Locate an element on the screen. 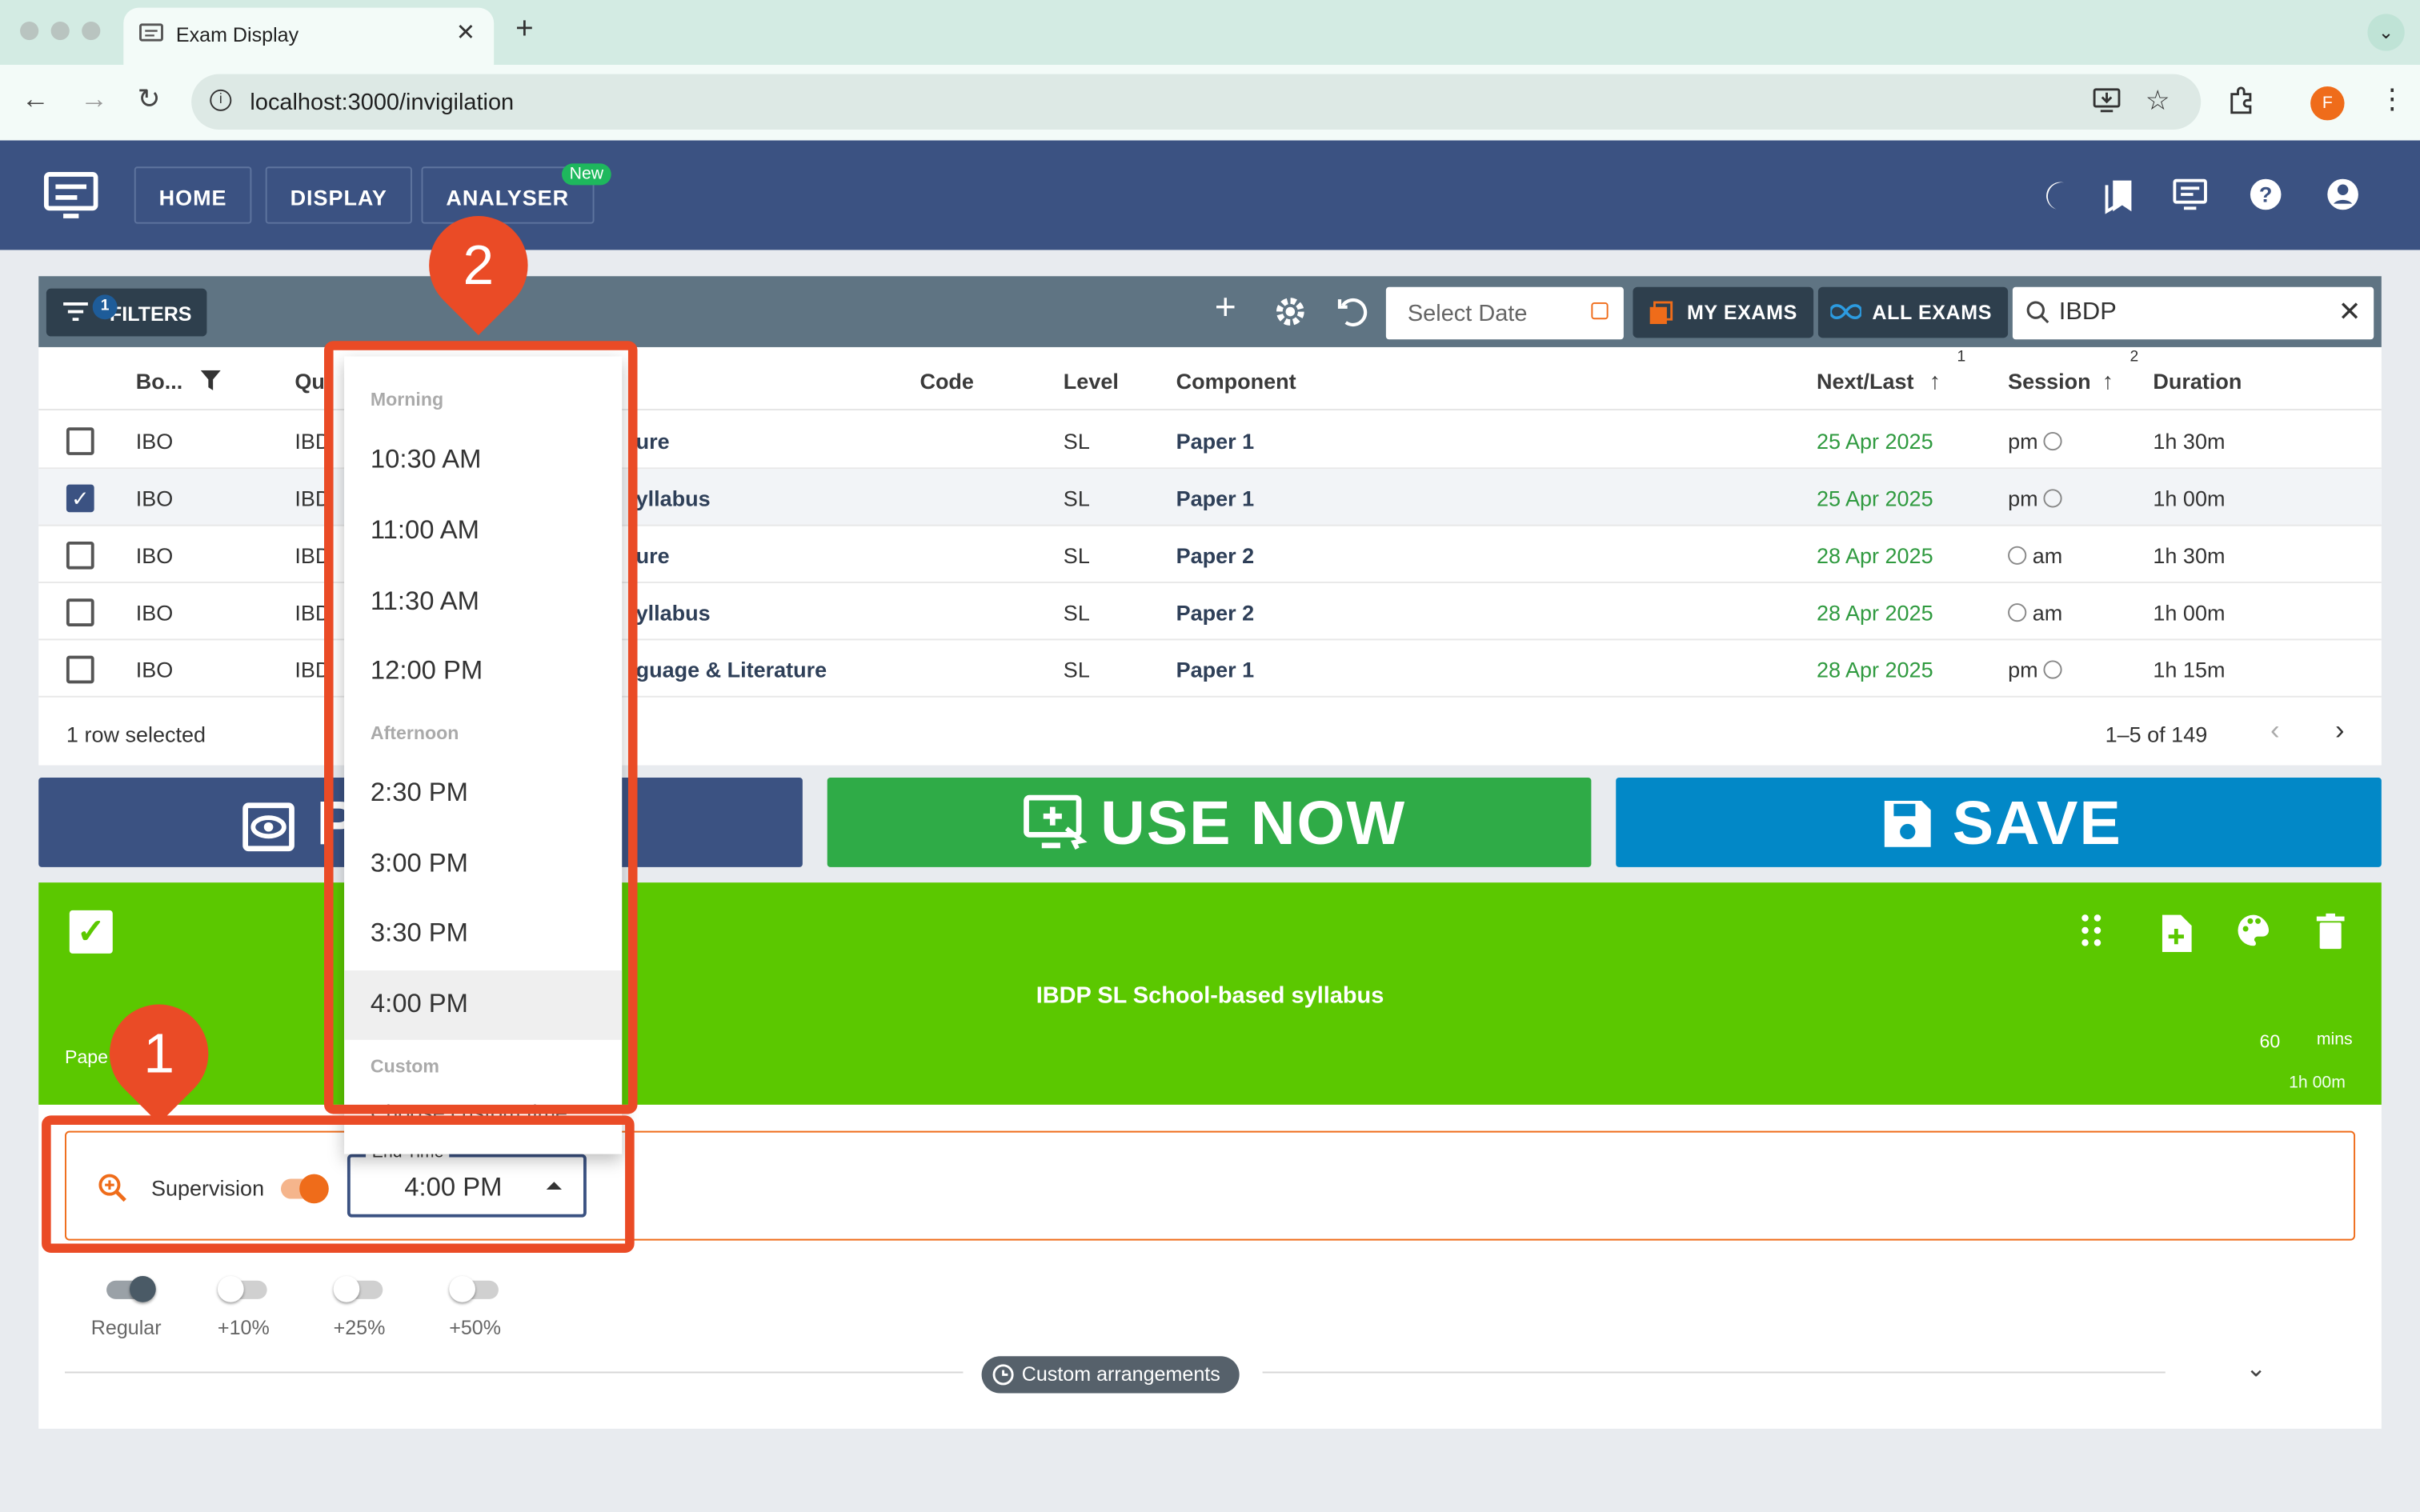 Image resolution: width=2420 pixels, height=1512 pixels. col-session: Session is located at coordinates (2049, 381).